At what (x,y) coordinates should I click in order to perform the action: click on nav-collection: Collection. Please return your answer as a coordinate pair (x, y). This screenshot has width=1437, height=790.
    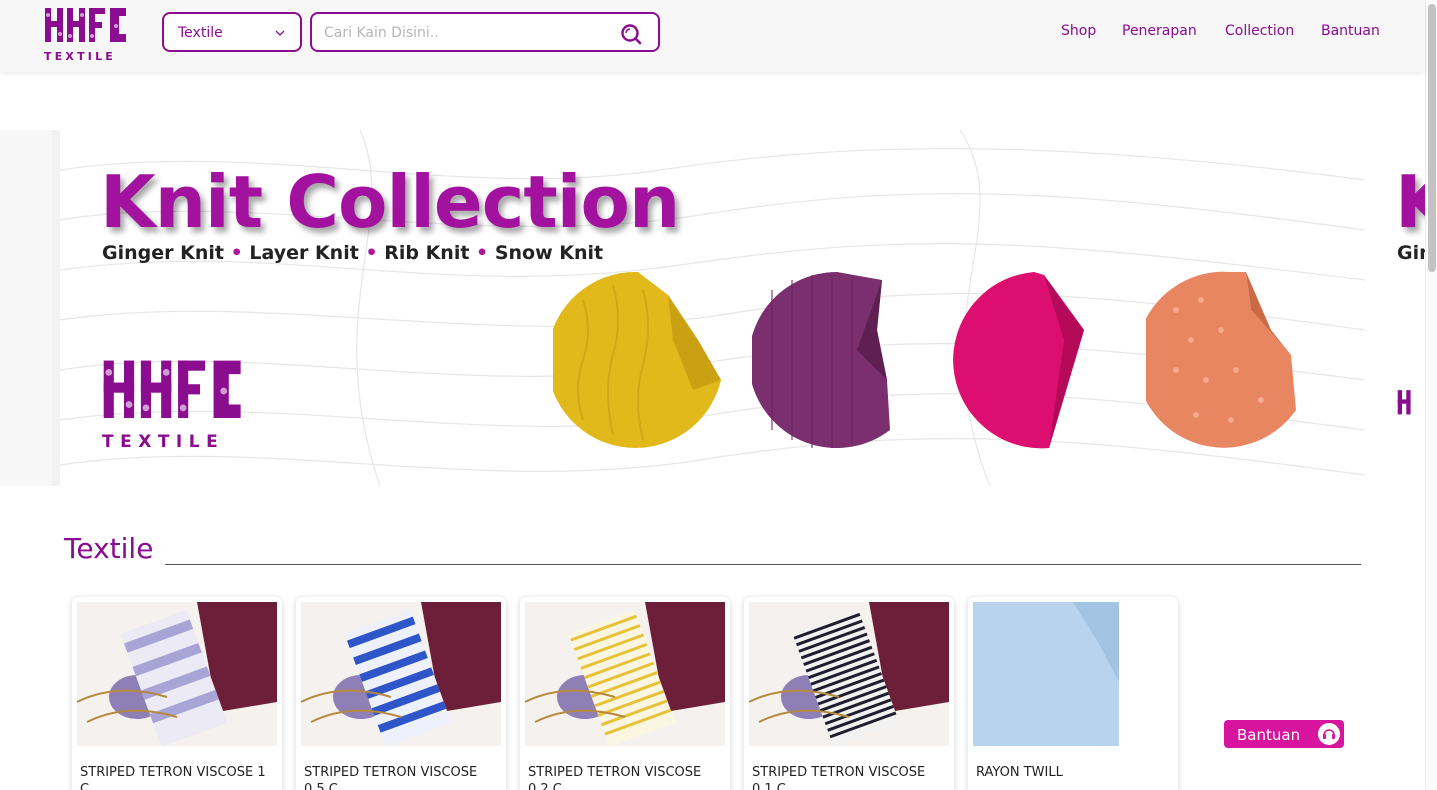
    Looking at the image, I should click on (1259, 31).